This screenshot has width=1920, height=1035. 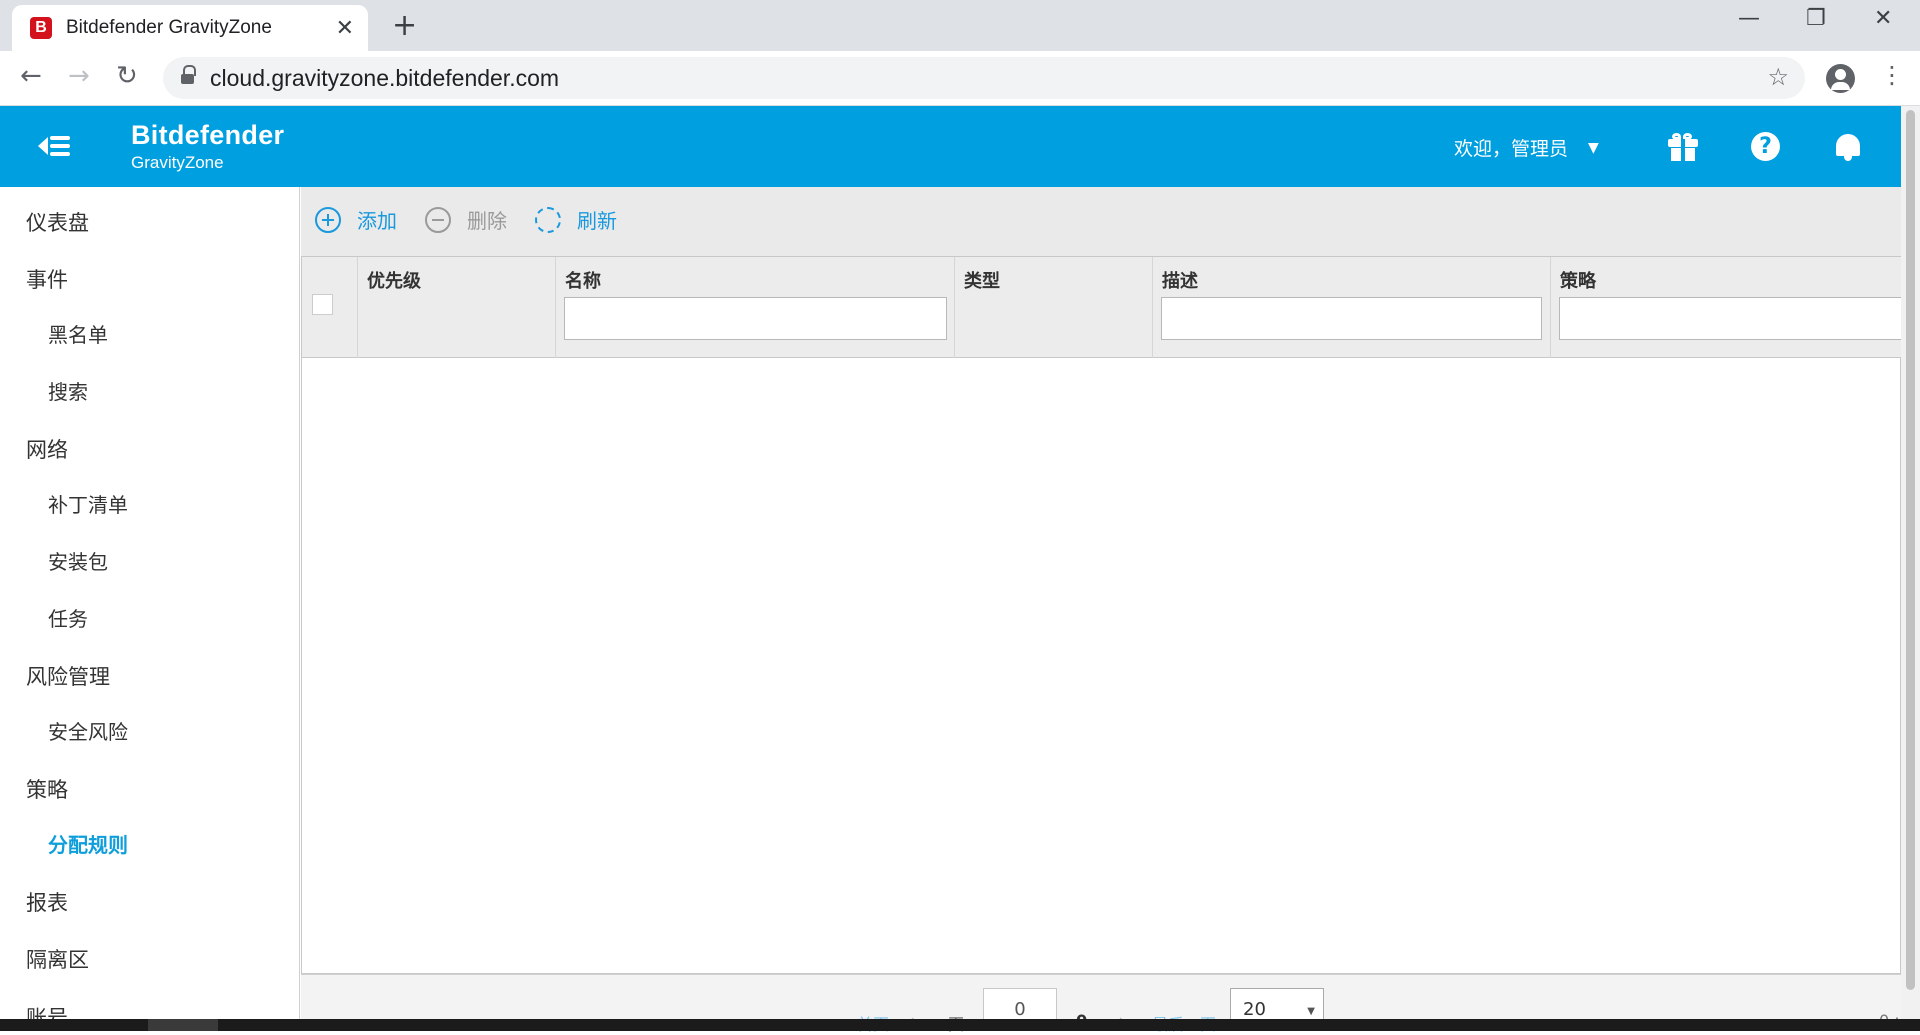 I want to click on os-taskbar, so click(x=960, y=1025).